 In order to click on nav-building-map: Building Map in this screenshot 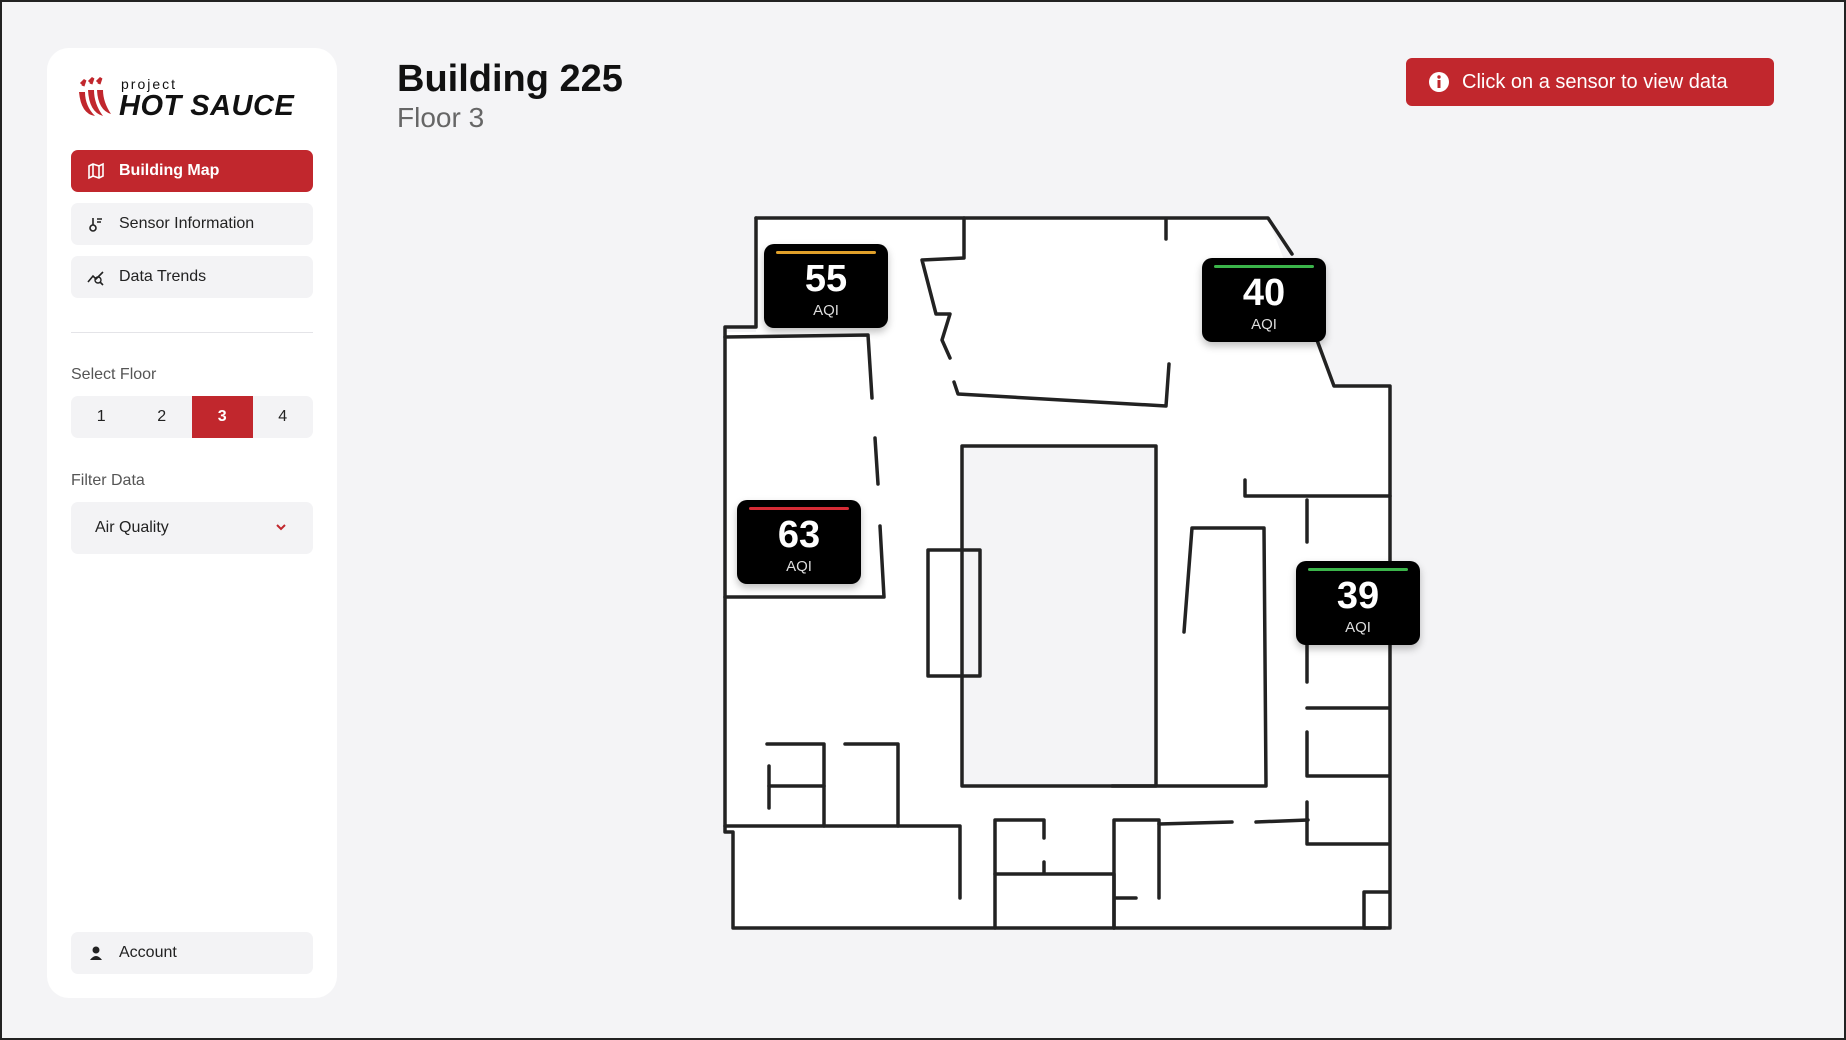, I will do `click(192, 171)`.